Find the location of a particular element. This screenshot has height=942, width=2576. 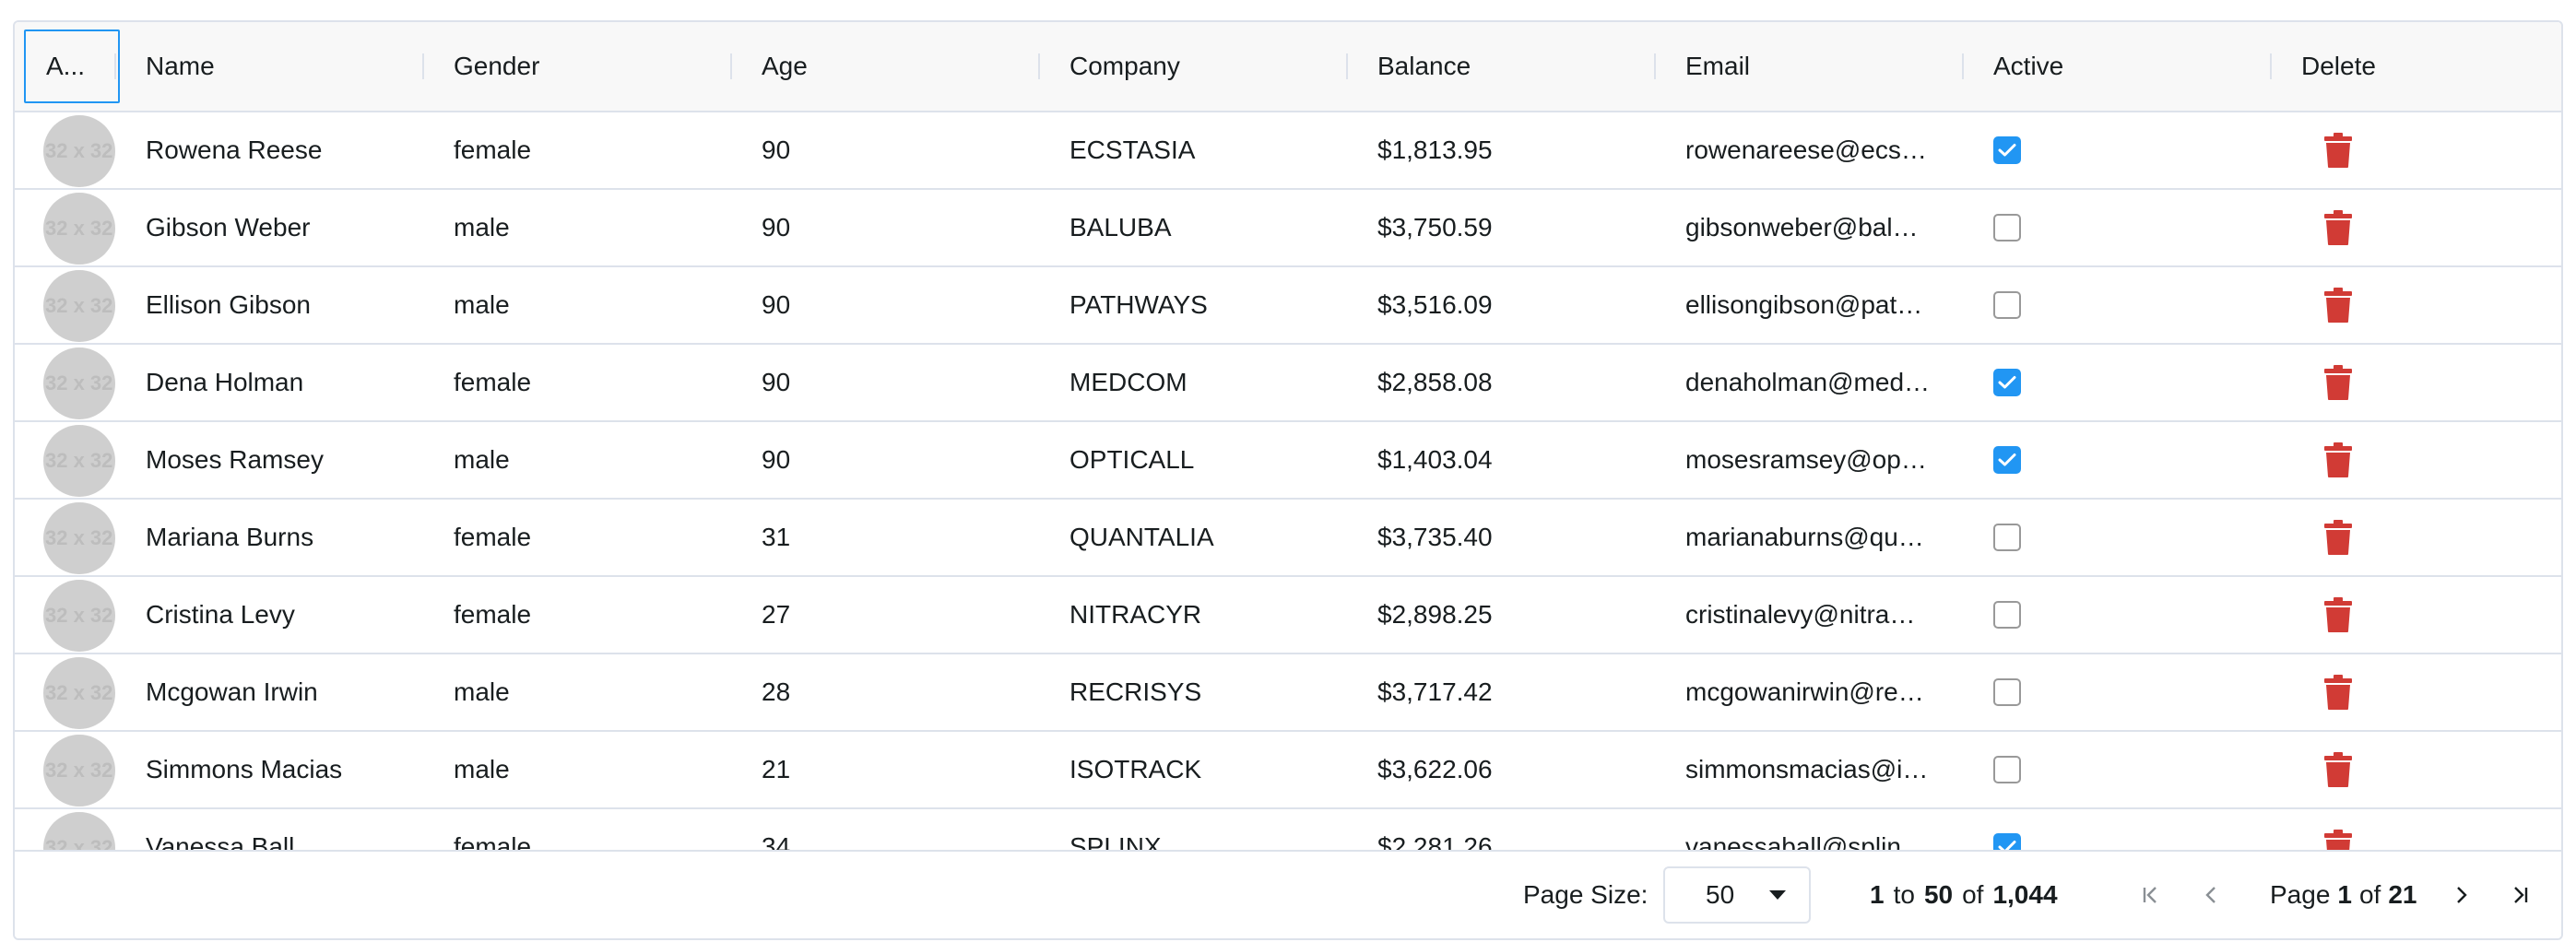

cell-name: Rowena Reese is located at coordinates (284, 150).